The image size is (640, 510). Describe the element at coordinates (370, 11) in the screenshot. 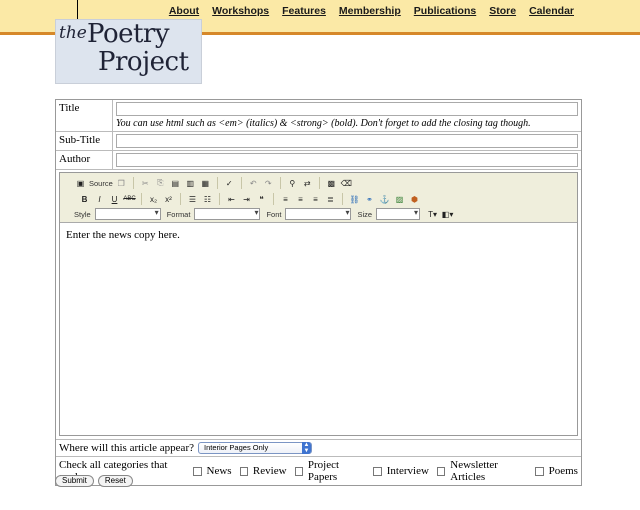

I see `nav-membership: Membership` at that location.